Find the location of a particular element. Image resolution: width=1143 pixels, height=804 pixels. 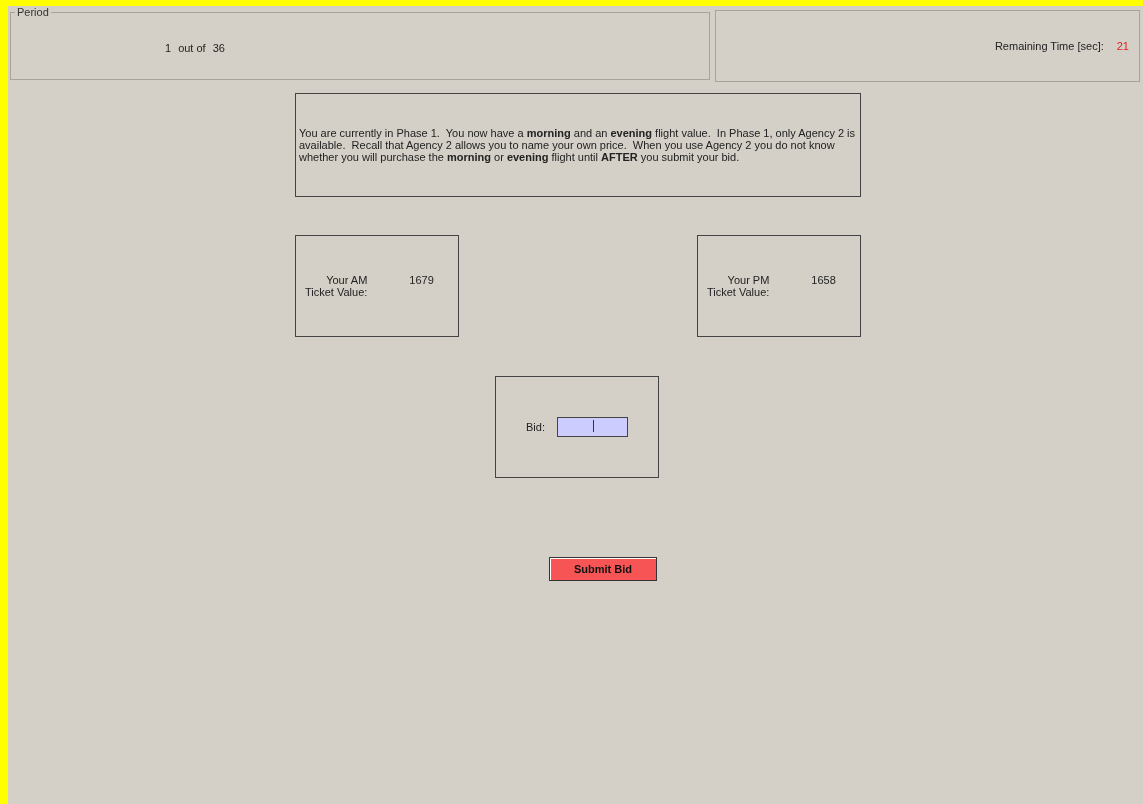

instruction-text: You are currently in Phase 1. You now have a morning and an evening flight value. In Phase 1, only Agency 2 is available. Recall that Agency 2 allows you to name your own price. When you use Agency 2 you do not know whether you will purchase the morning or evening flight until AFTER you submit your bid. is located at coordinates (578, 145).